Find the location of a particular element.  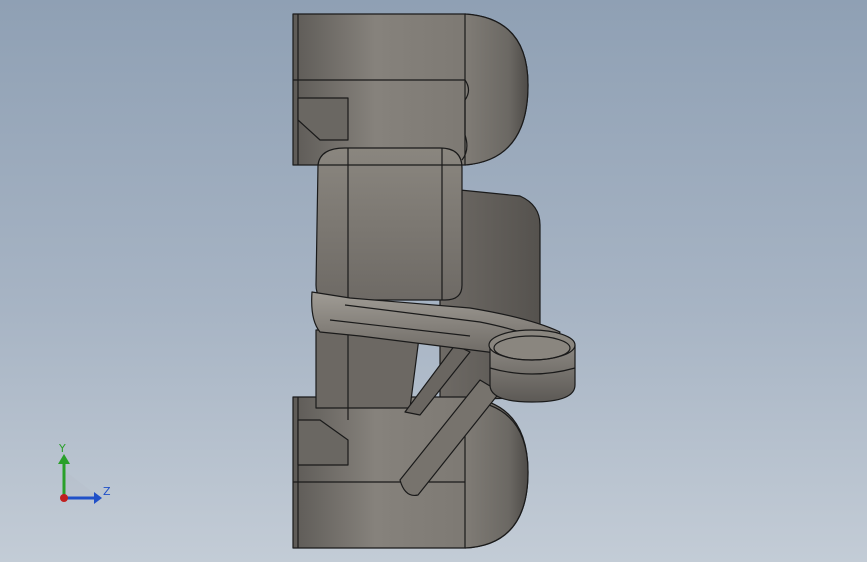

top-dome is located at coordinates (496, 89).